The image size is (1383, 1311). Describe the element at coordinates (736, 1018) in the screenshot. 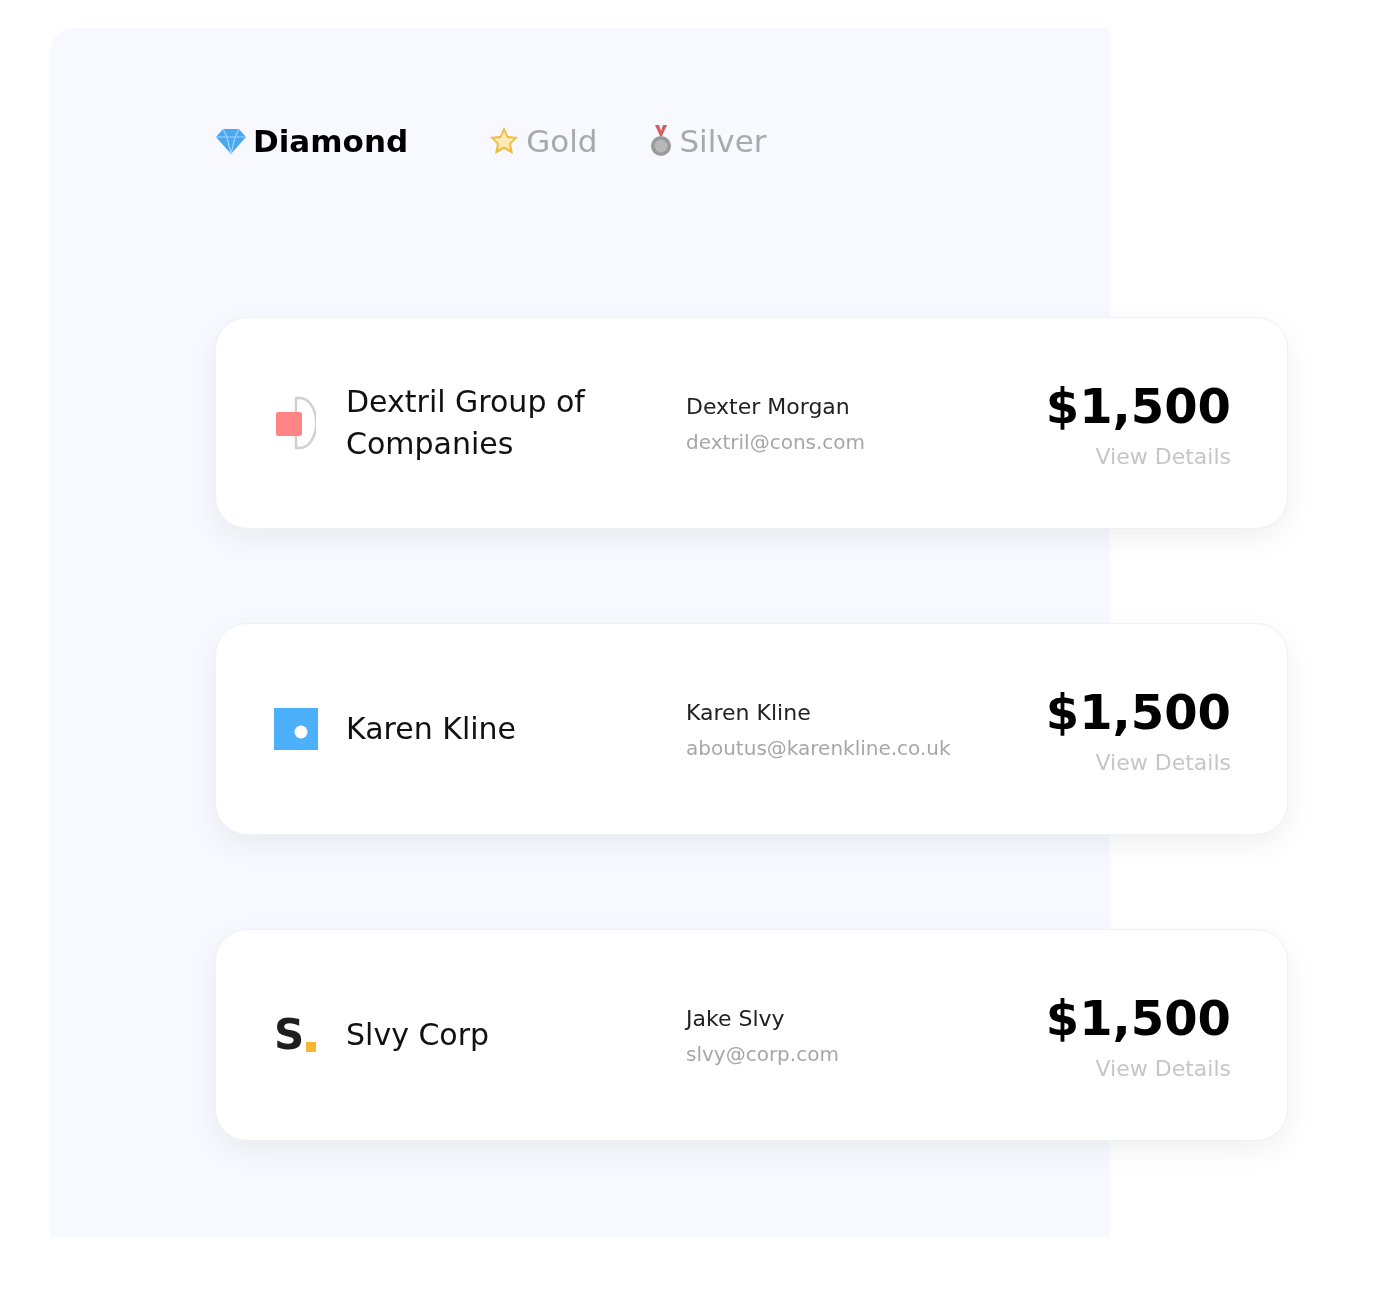

I see `contact-name: Jake Slvy` at that location.